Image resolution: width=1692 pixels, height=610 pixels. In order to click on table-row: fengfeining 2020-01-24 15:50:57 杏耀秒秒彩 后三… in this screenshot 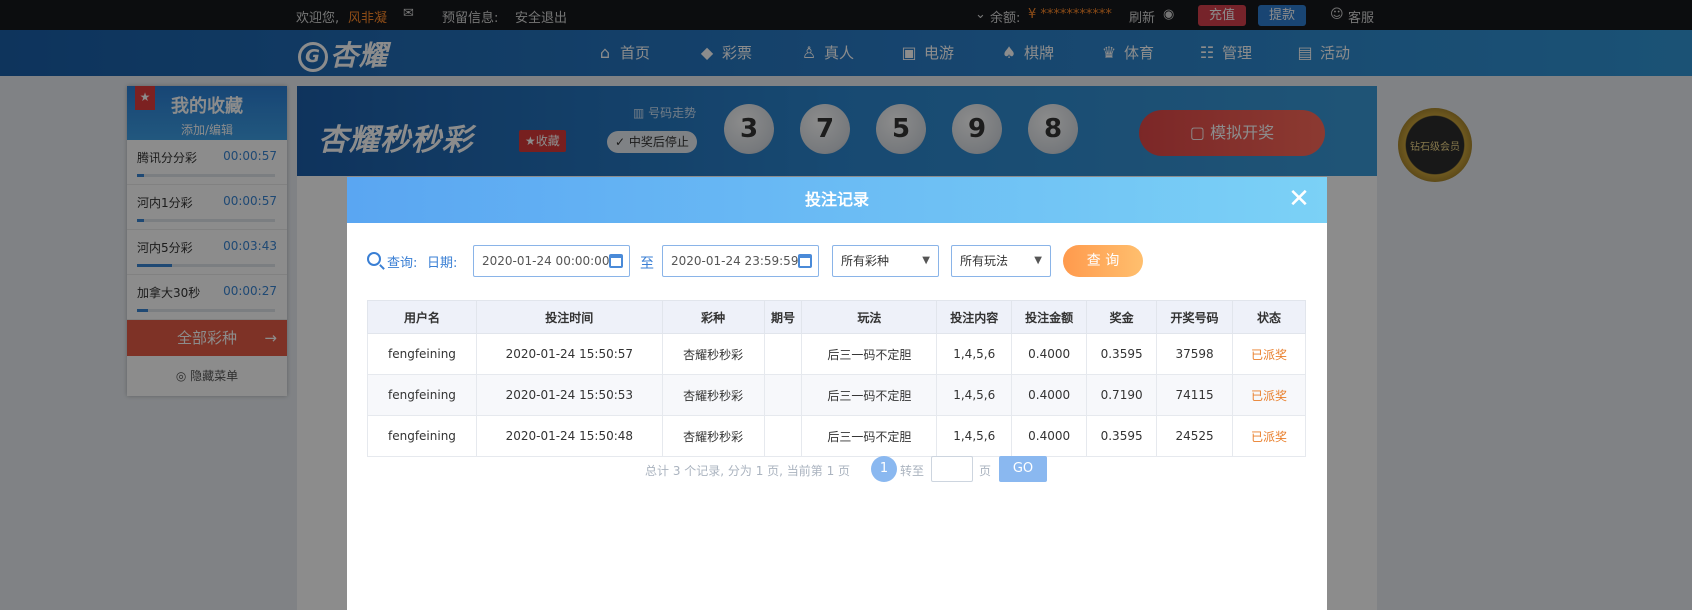, I will do `click(836, 354)`.